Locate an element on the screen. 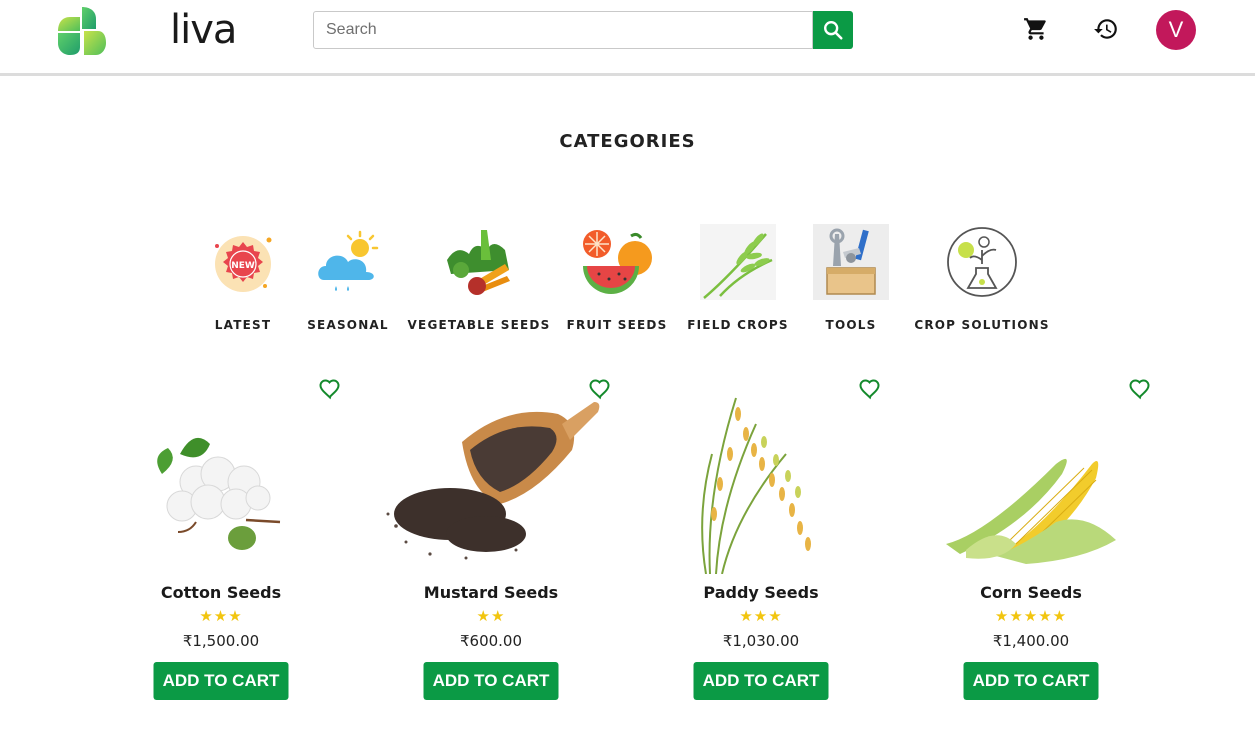 The width and height of the screenshot is (1255, 741). new-badge-icon: NEW is located at coordinates (243, 264).